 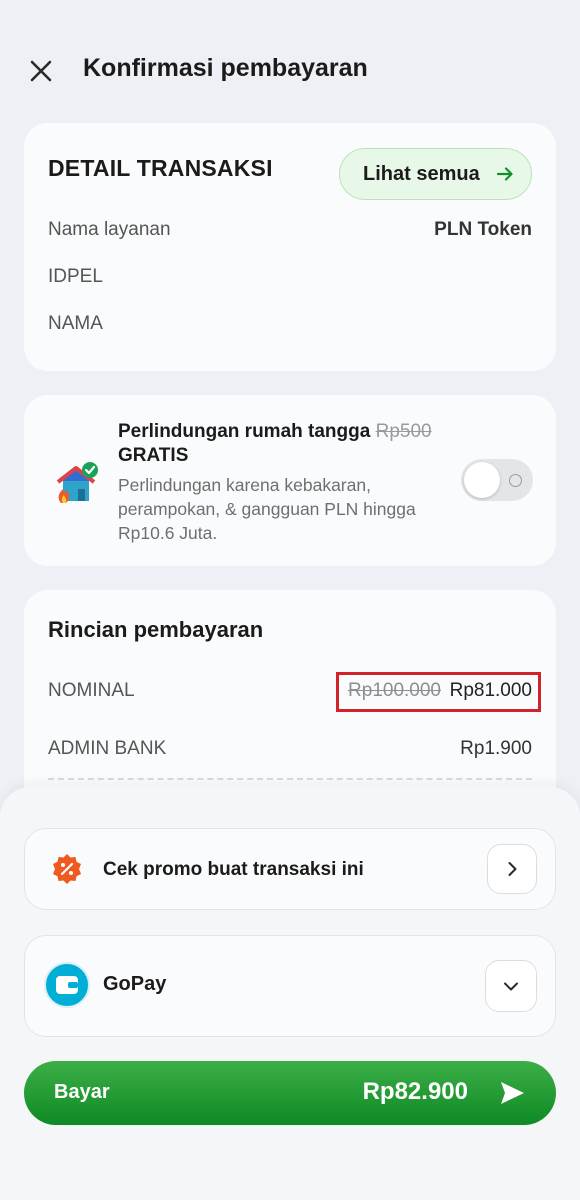 I want to click on page-title: Konfirmasi pembayaran, so click(x=225, y=68).